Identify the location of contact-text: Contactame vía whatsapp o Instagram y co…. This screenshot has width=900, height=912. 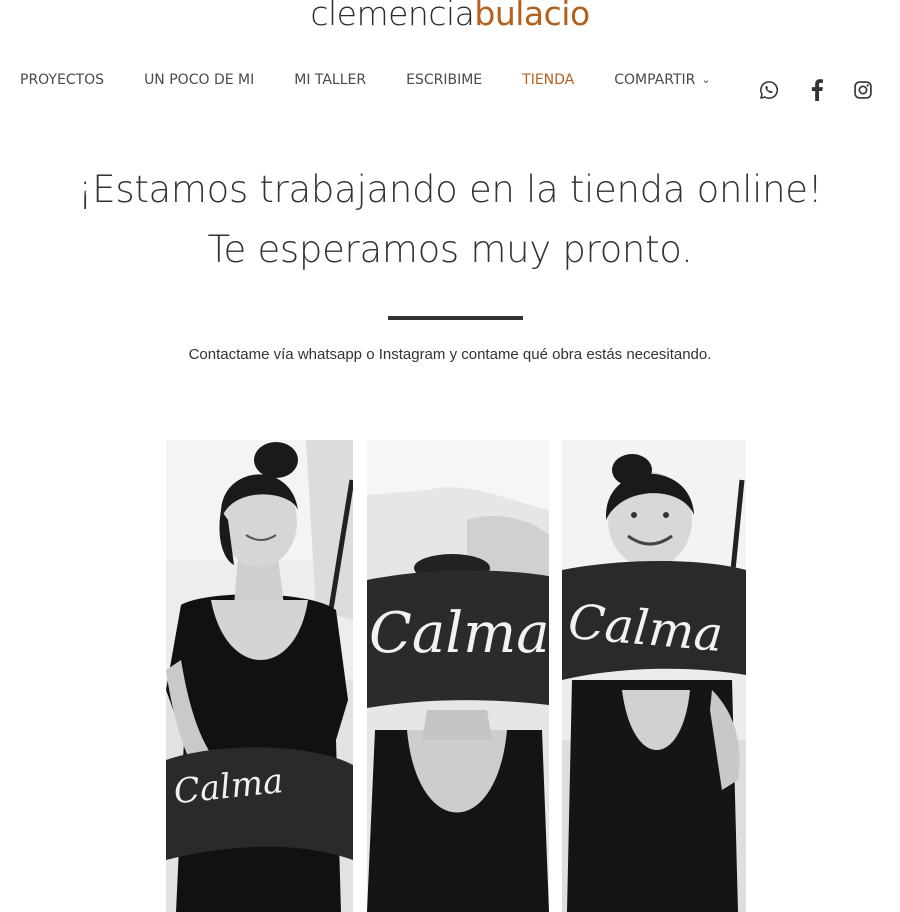
(450, 354).